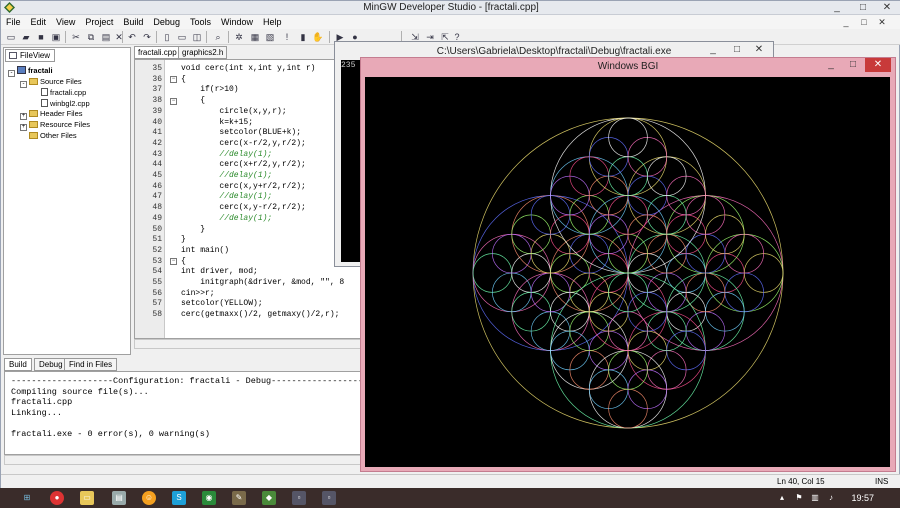 This screenshot has height=508, width=900. I want to click on start-icon: ⊞, so click(27, 498).